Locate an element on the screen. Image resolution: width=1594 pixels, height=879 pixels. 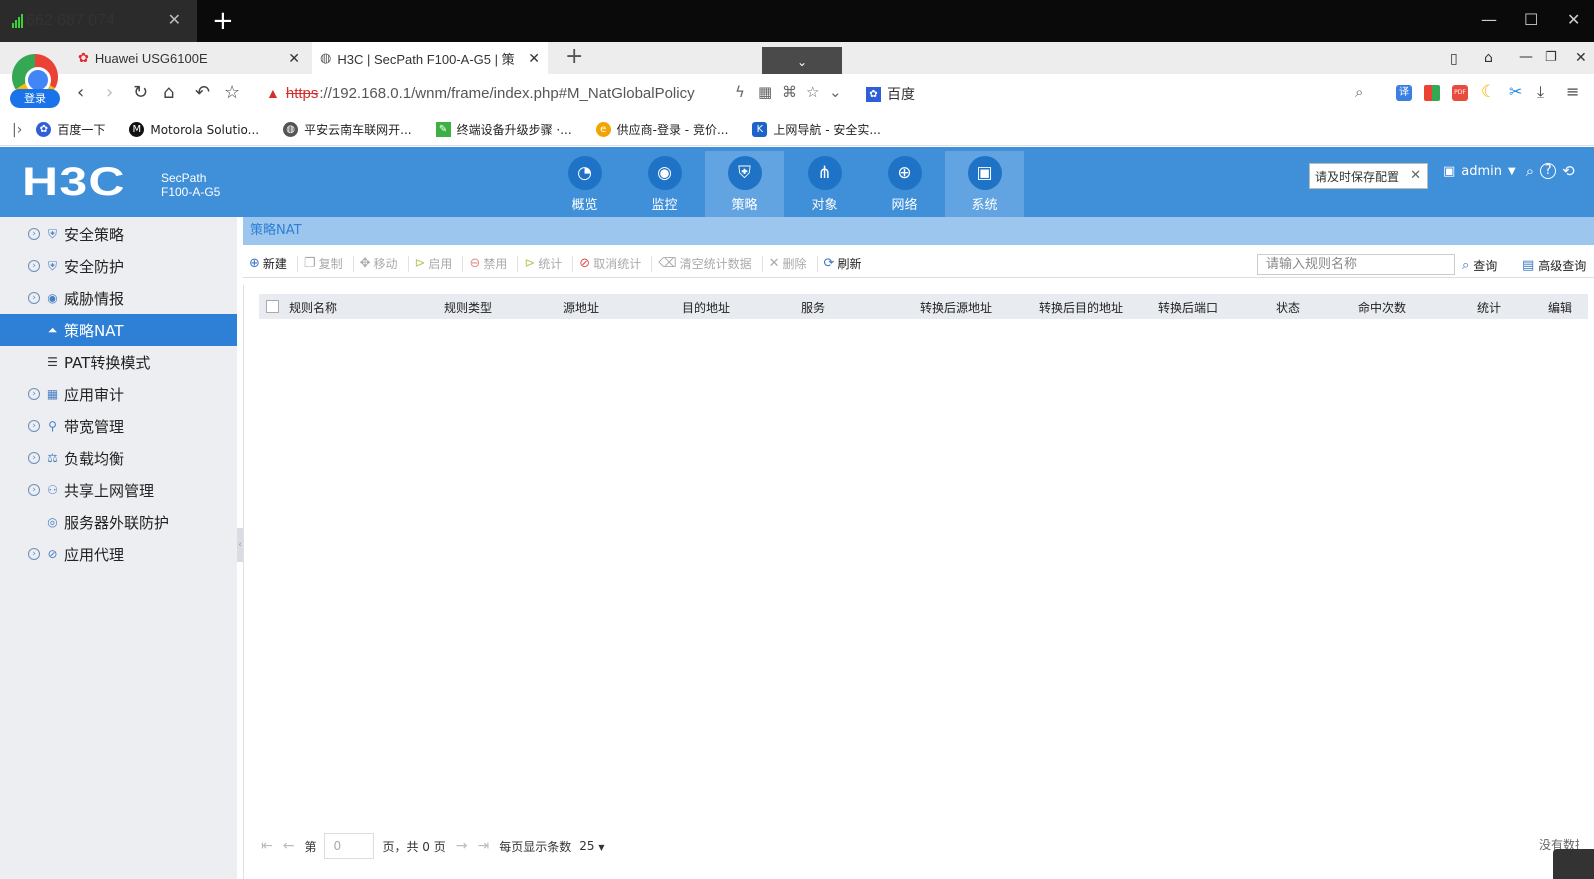
clear-stats-button: ⌫ 清空统计数据 is located at coordinates (710, 263).